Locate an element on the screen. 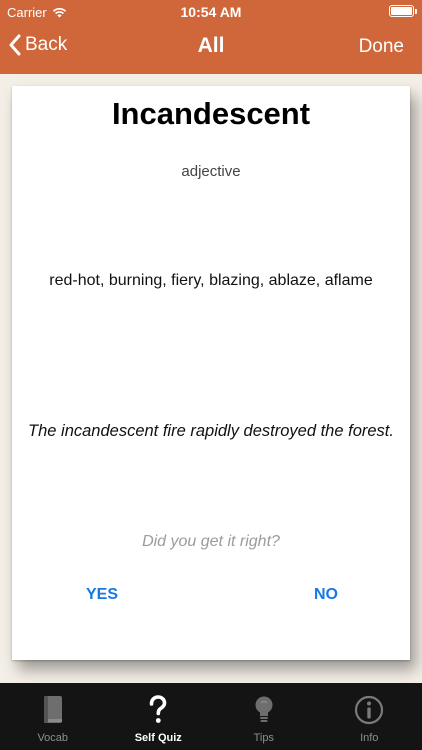  question-mark-icon is located at coordinates (158, 709).